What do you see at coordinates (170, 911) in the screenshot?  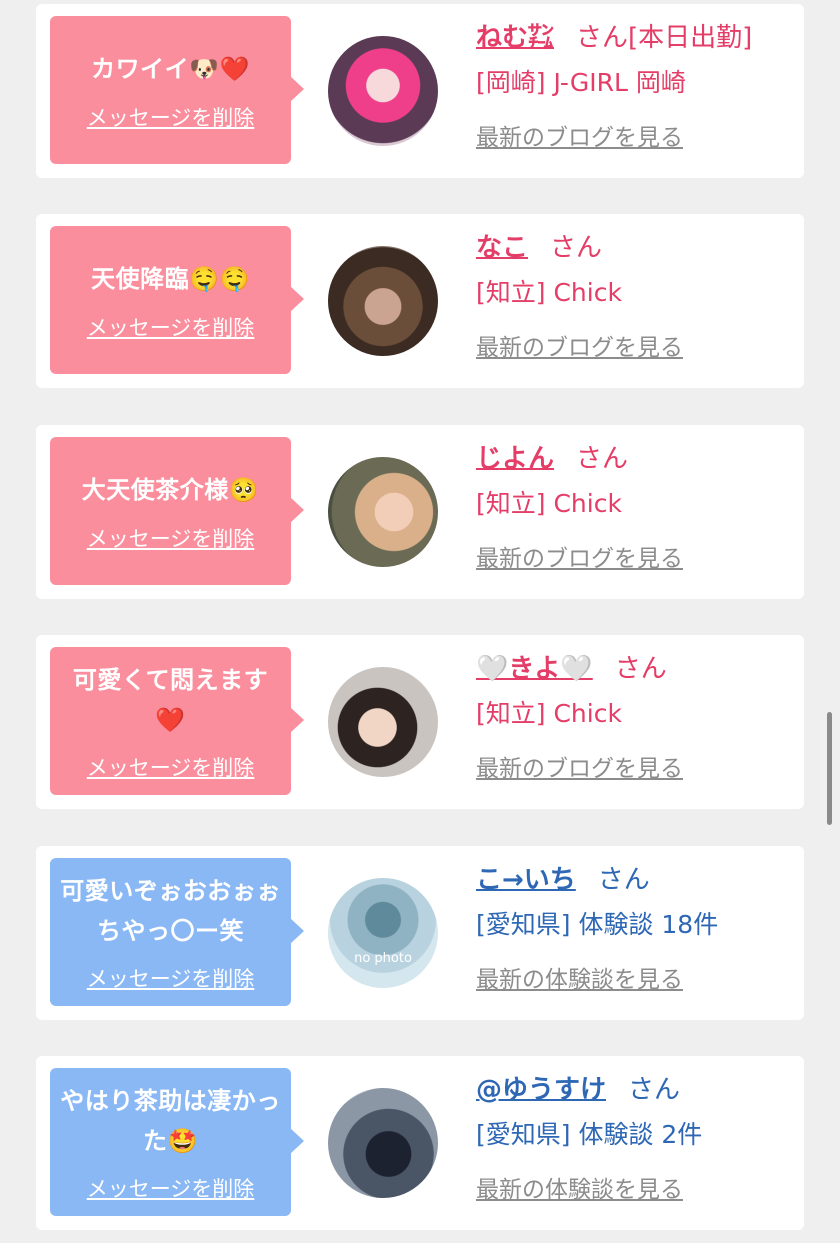 I see `message-text: 可愛いぞぉおおぉぉちやっ〇ー笑` at bounding box center [170, 911].